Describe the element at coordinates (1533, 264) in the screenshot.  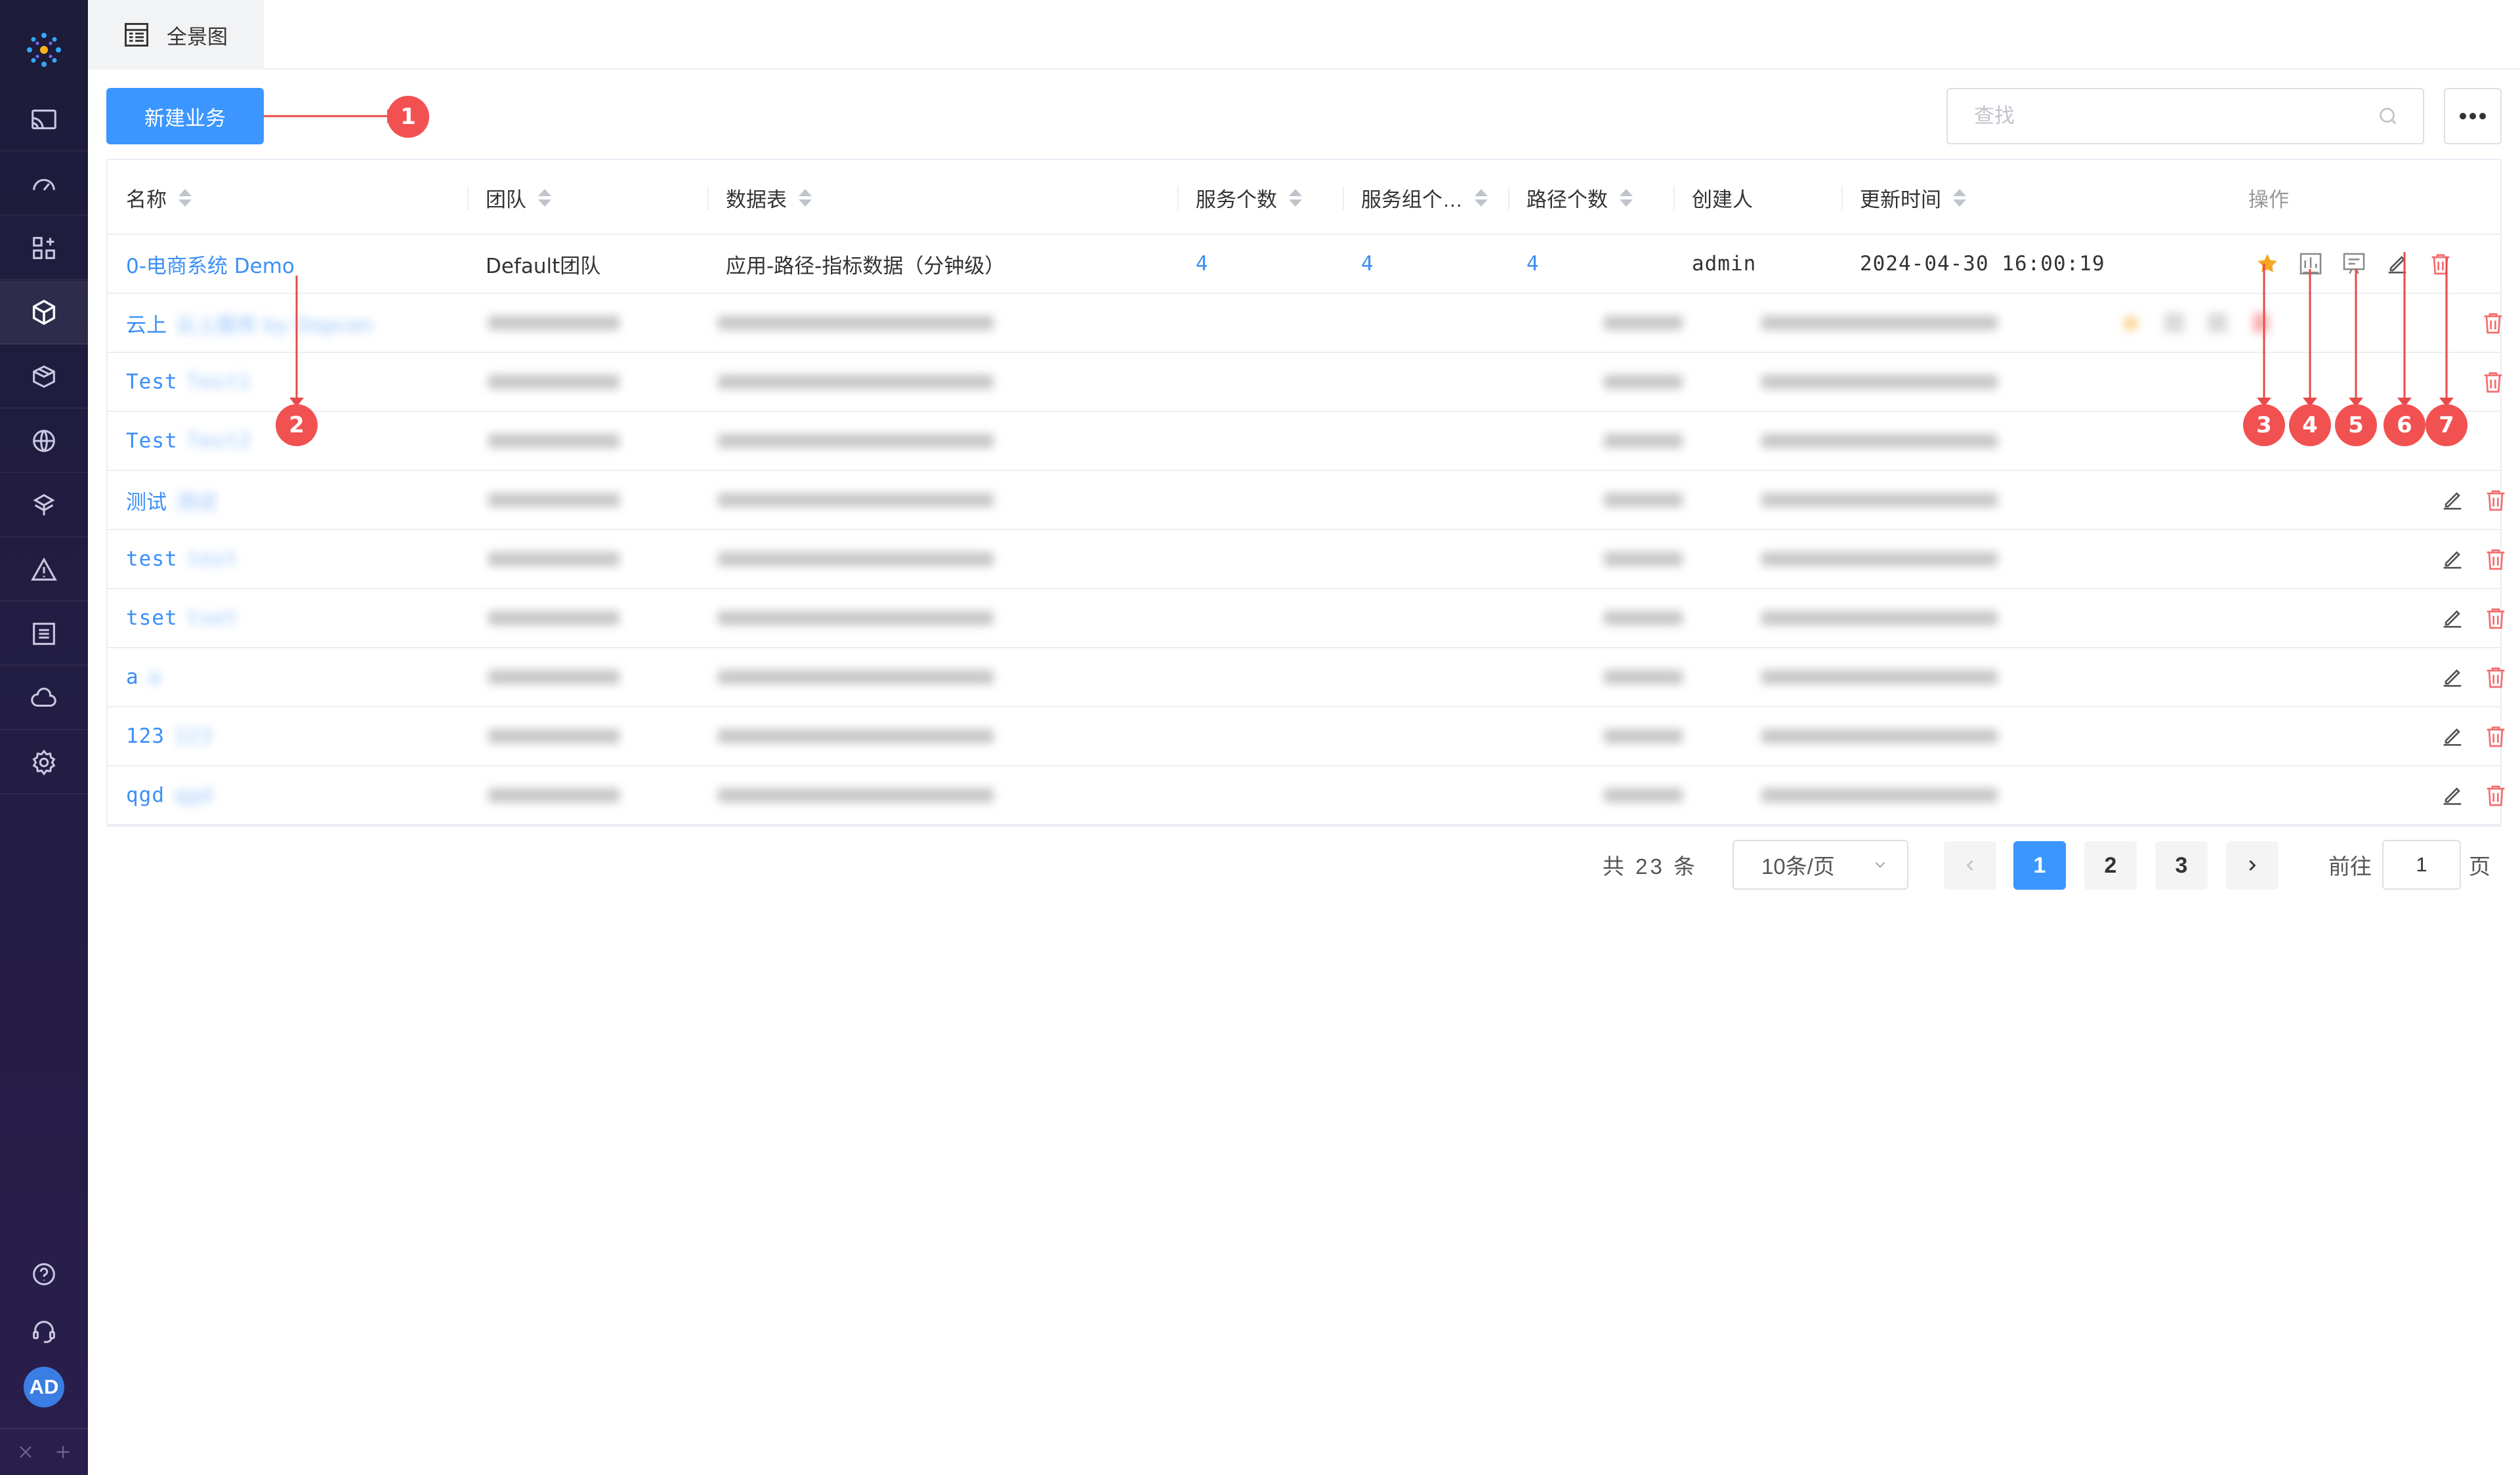
I see `path-count-link: 4` at that location.